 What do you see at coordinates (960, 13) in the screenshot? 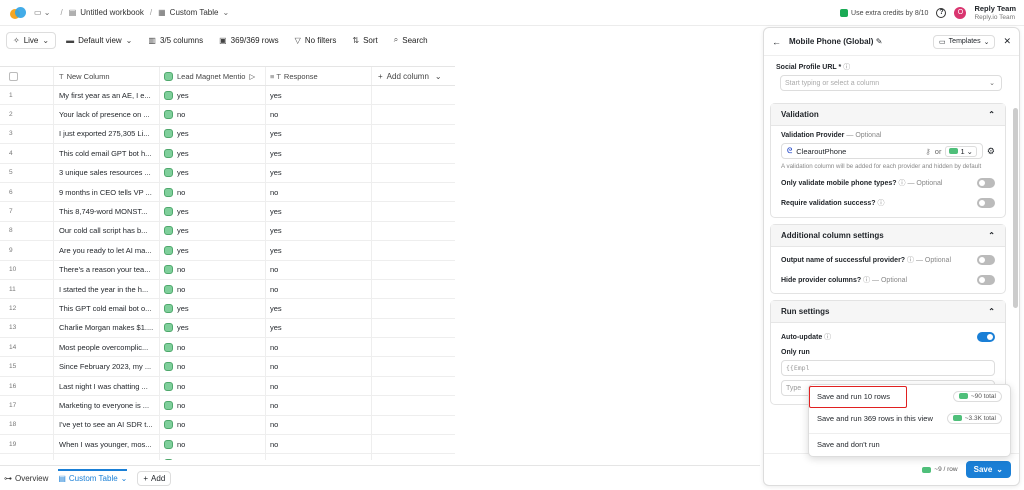
I see `avatar: O` at bounding box center [960, 13].